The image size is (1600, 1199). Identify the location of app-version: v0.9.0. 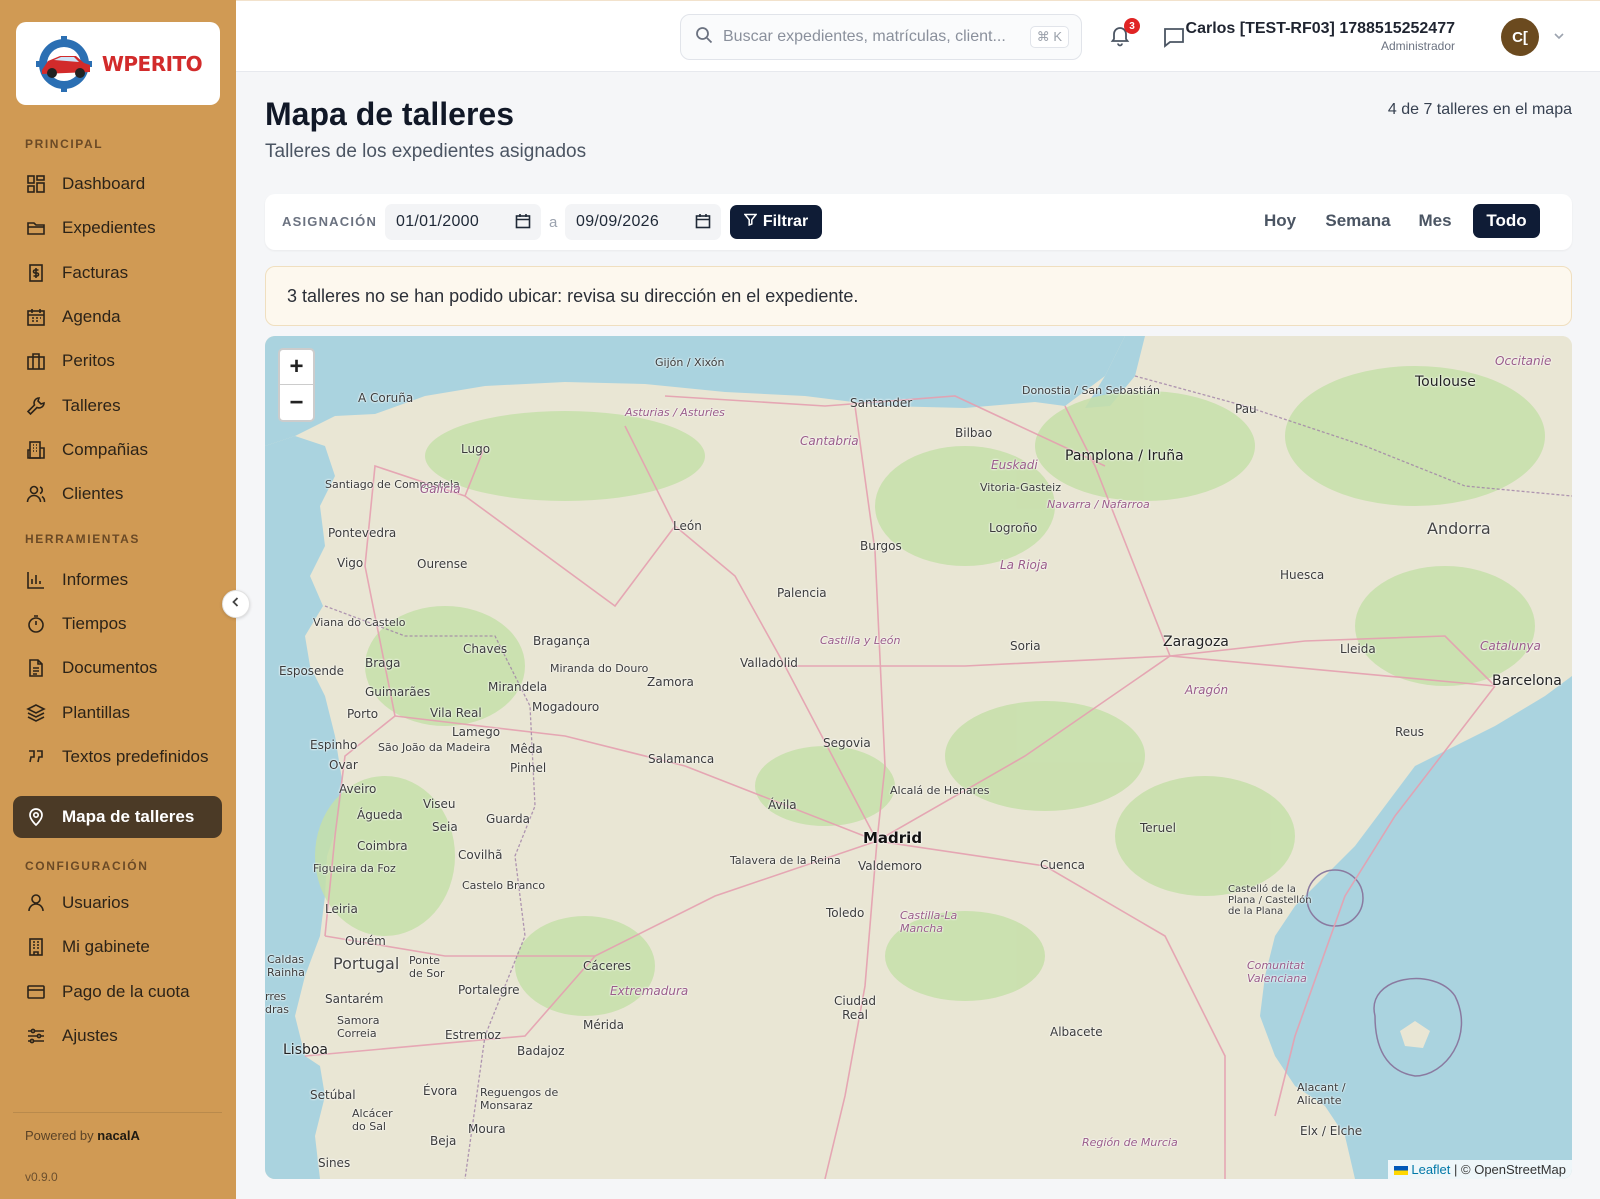
(41, 1177).